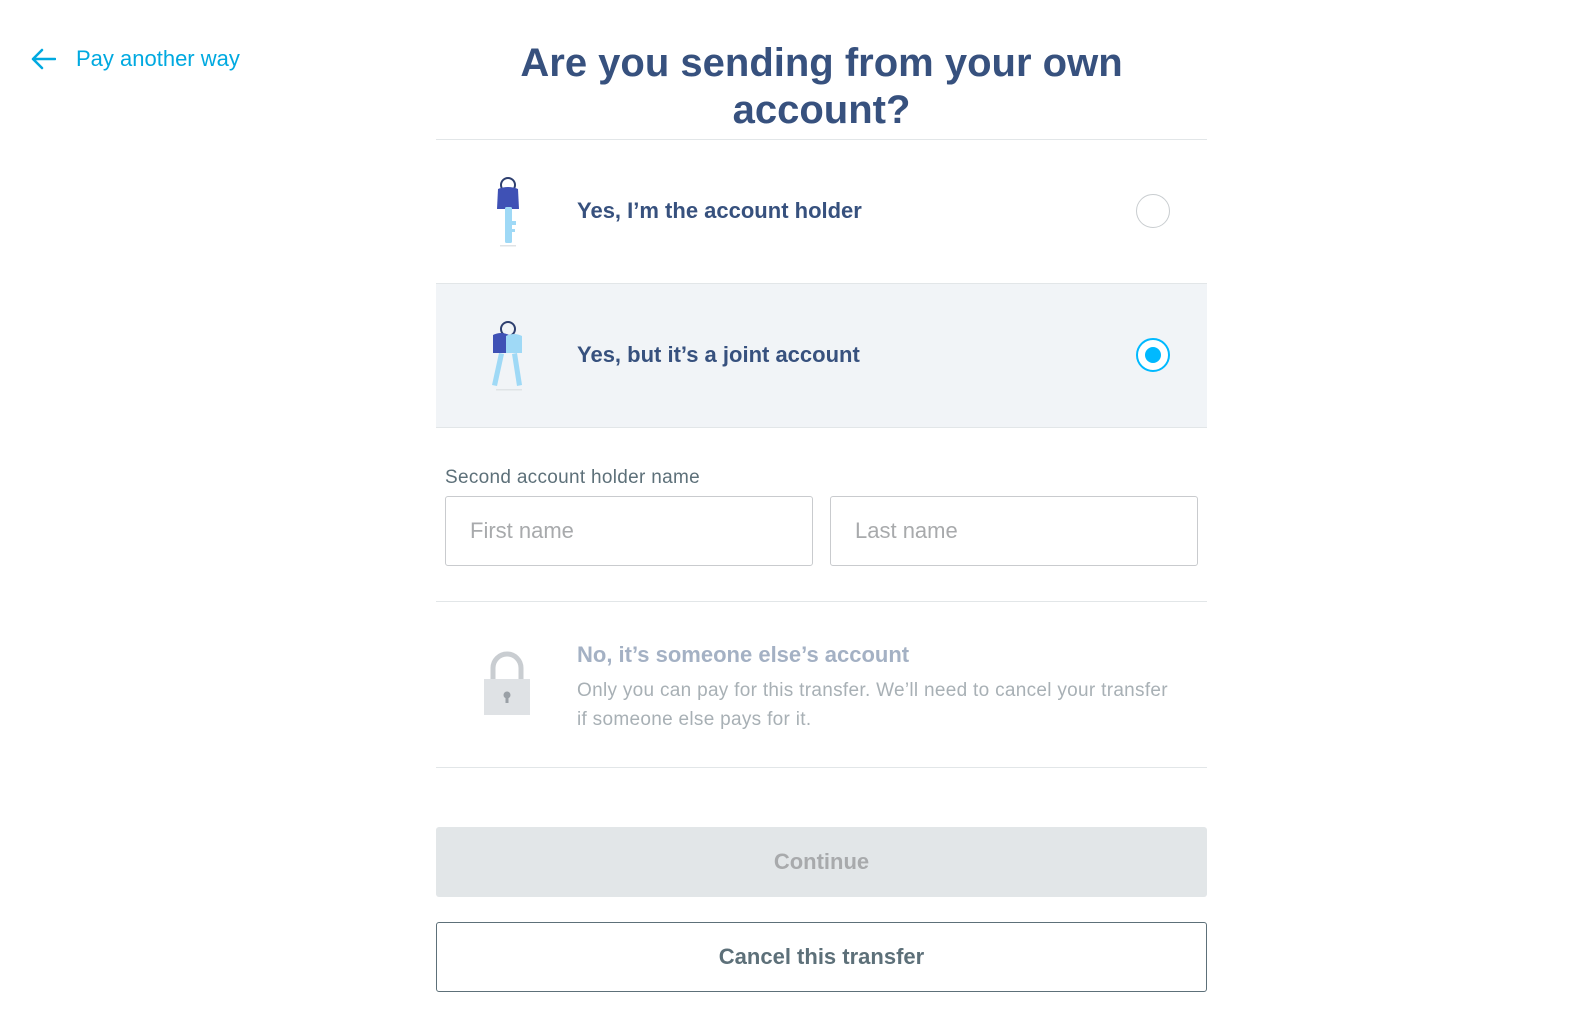  I want to click on option-joint-account-label: Yes, but it’s a joint account, so click(718, 354).